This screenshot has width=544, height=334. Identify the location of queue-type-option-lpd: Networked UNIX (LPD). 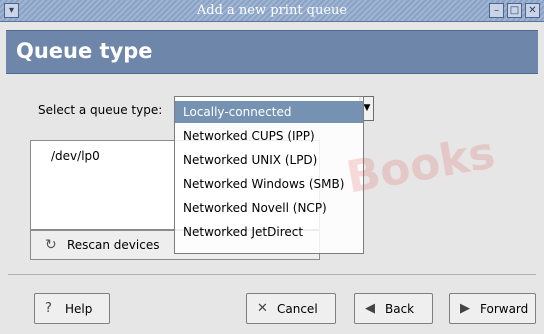
(269, 160).